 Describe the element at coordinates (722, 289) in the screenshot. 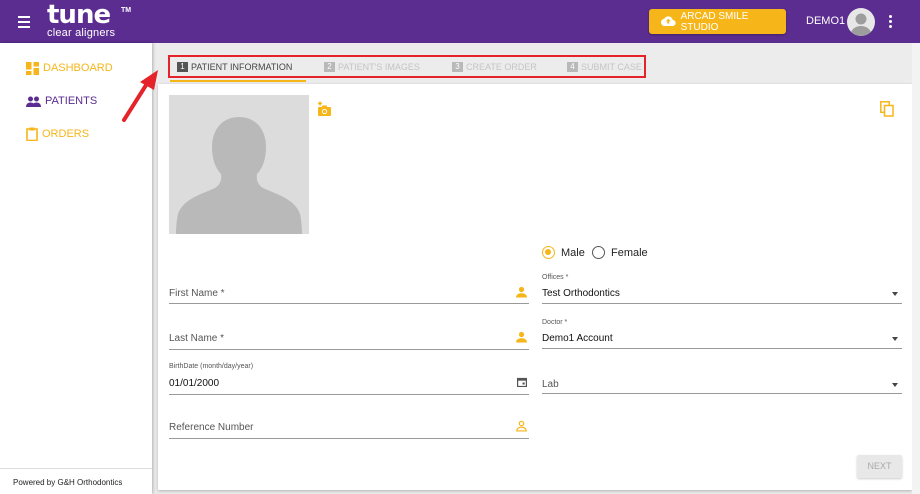

I see `offices-select: Offices * Test Orthodontics` at that location.